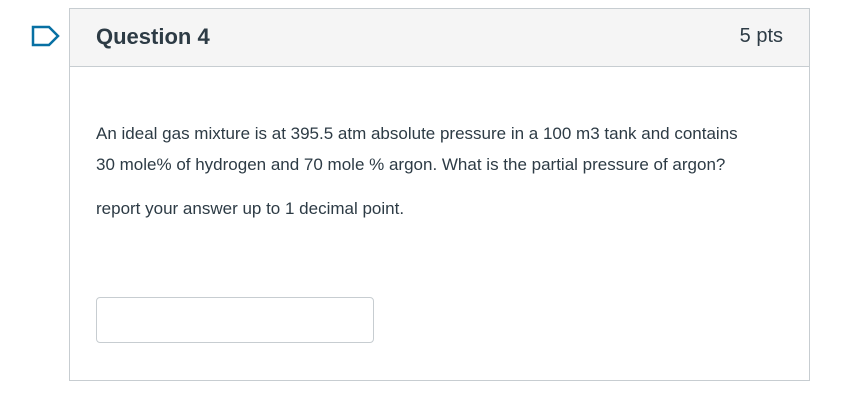  Describe the element at coordinates (439, 38) in the screenshot. I see `question-header: Question 4 5 pts` at that location.